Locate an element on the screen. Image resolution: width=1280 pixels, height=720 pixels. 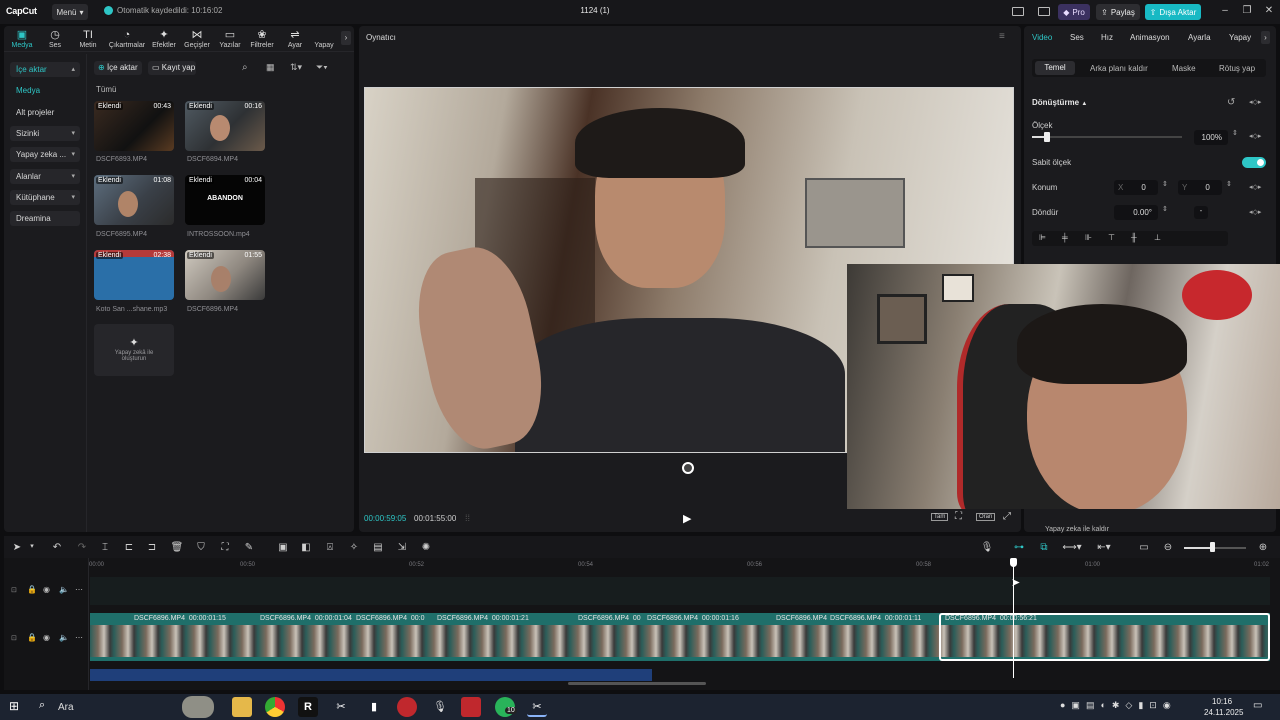
ai-remove-label: Yapay zeka ile kaldır is located at coordinates (1077, 529).